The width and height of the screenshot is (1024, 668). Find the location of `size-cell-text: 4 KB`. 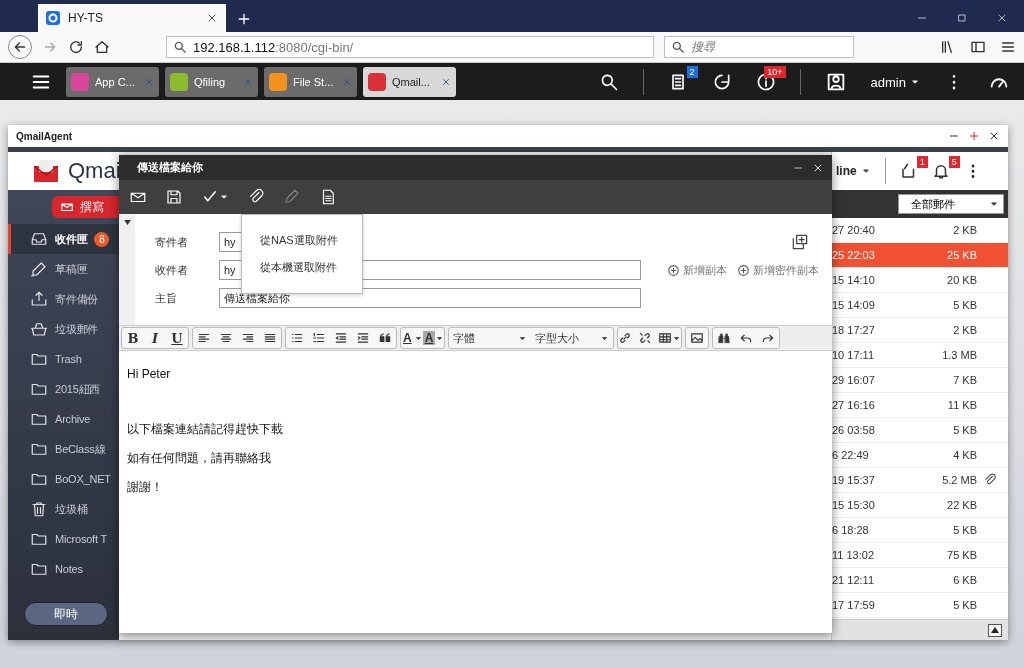

size-cell-text: 4 KB is located at coordinates (965, 455).